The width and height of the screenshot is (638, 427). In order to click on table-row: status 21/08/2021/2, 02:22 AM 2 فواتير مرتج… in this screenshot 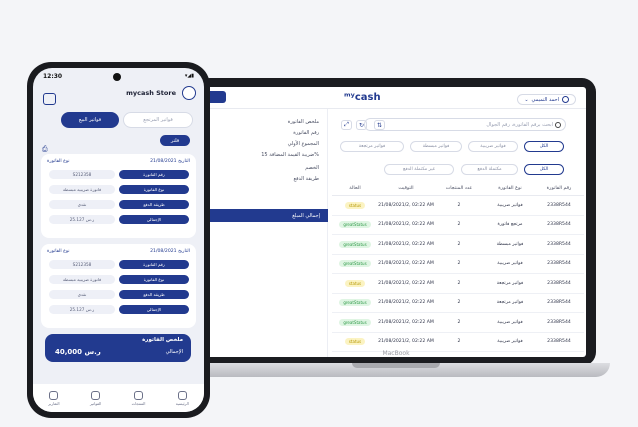, I will do `click(458, 284)`.